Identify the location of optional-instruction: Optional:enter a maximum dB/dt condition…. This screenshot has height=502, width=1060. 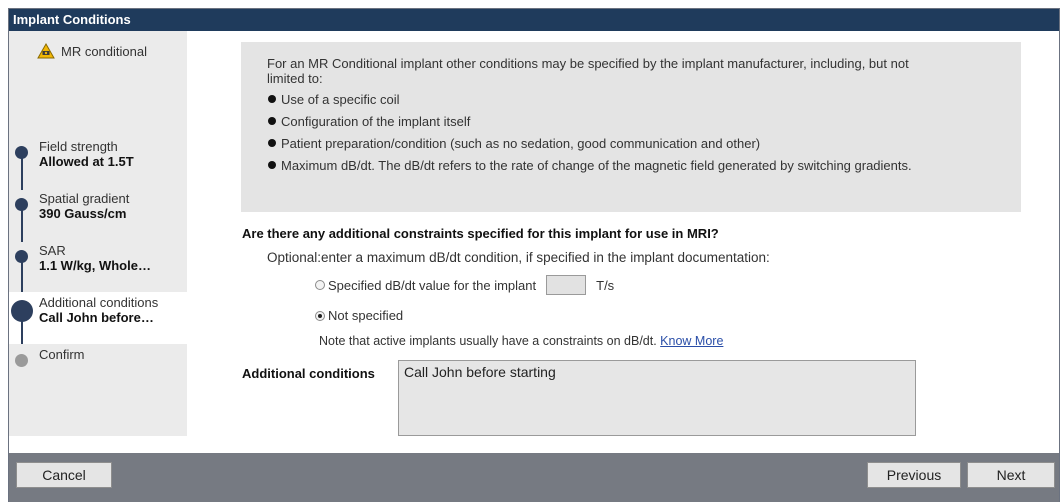
(518, 257).